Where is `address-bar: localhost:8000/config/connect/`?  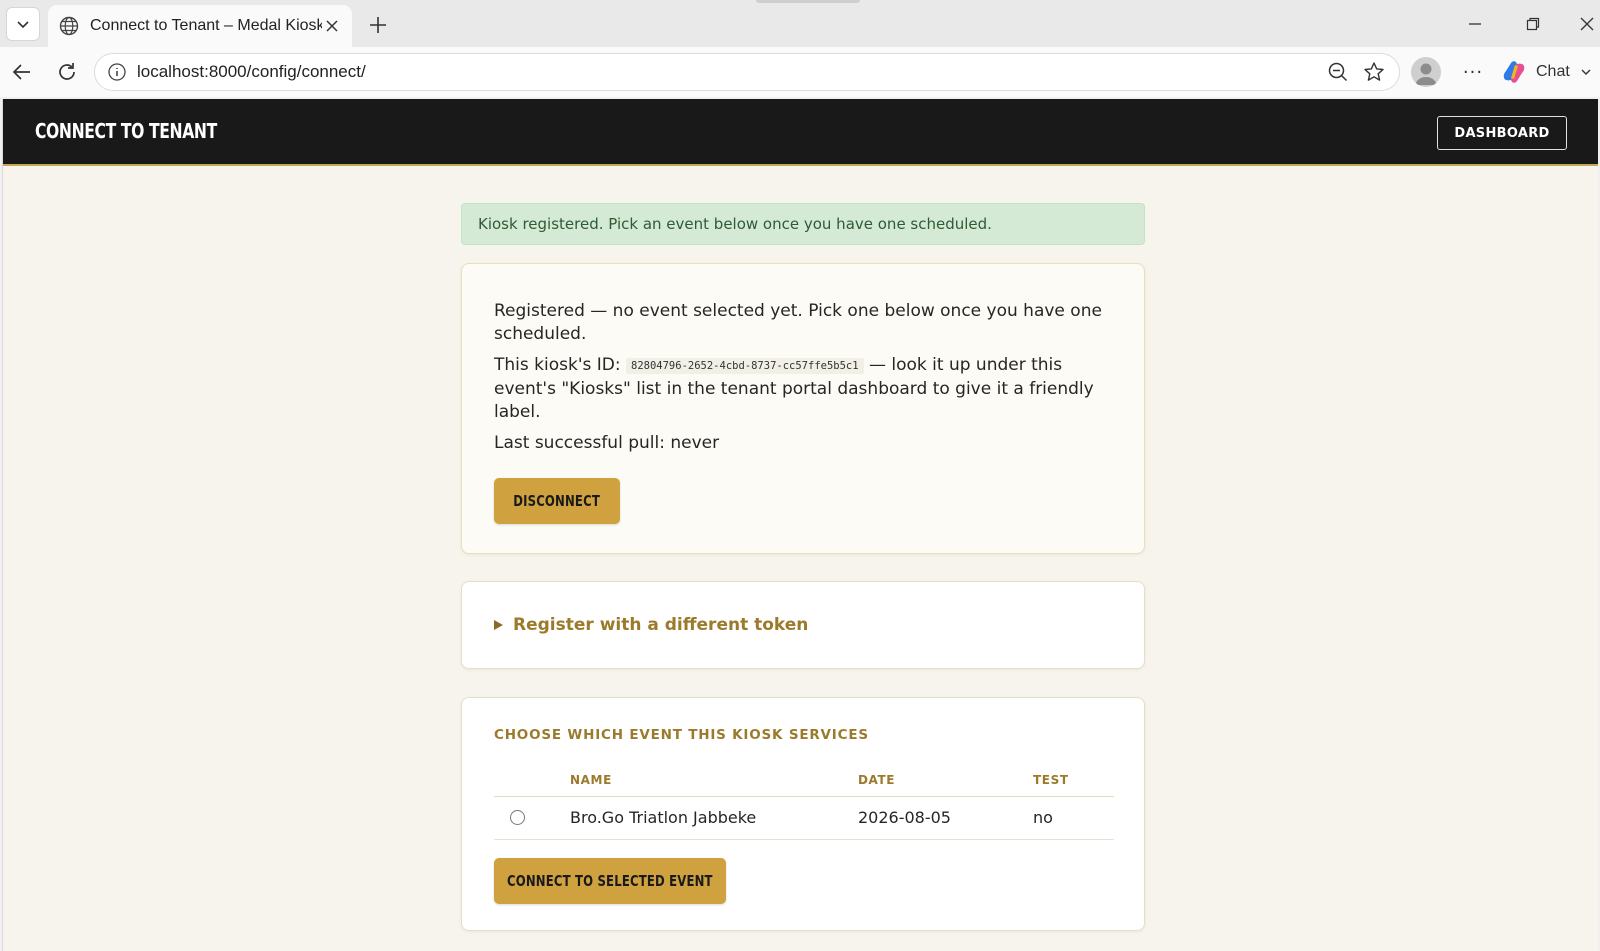 address-bar: localhost:8000/config/connect/ is located at coordinates (747, 72).